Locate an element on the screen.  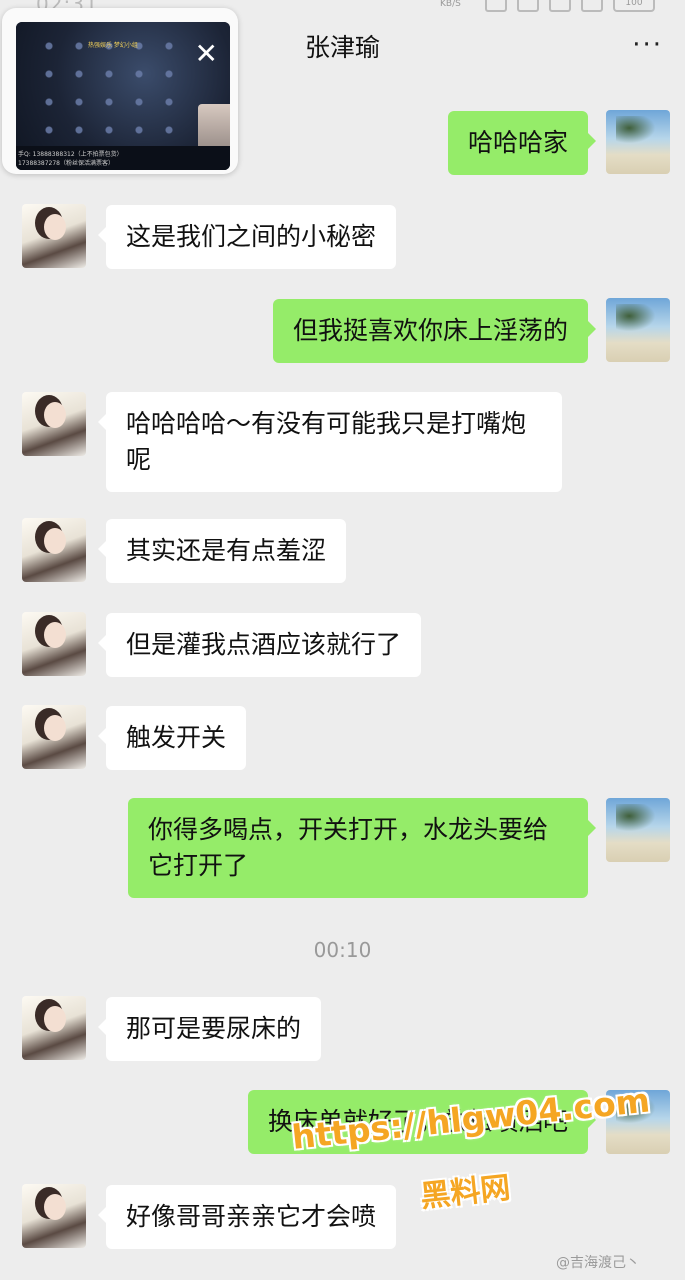
message-bubble: 哈哈哈家 is located at coordinates (522, 143).